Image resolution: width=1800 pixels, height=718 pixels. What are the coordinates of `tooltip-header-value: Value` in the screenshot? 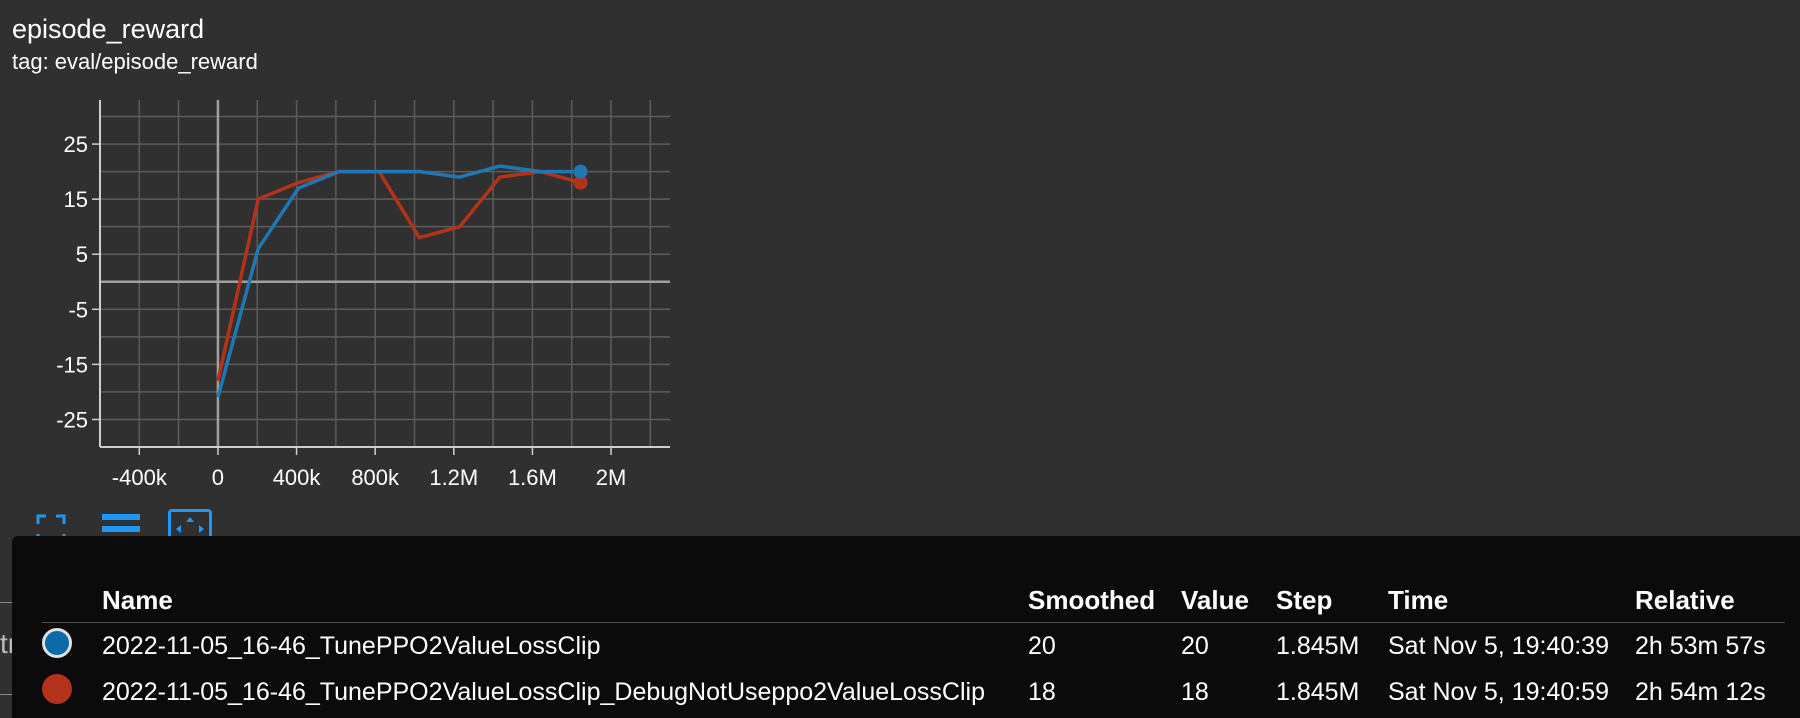 It's located at (1215, 599).